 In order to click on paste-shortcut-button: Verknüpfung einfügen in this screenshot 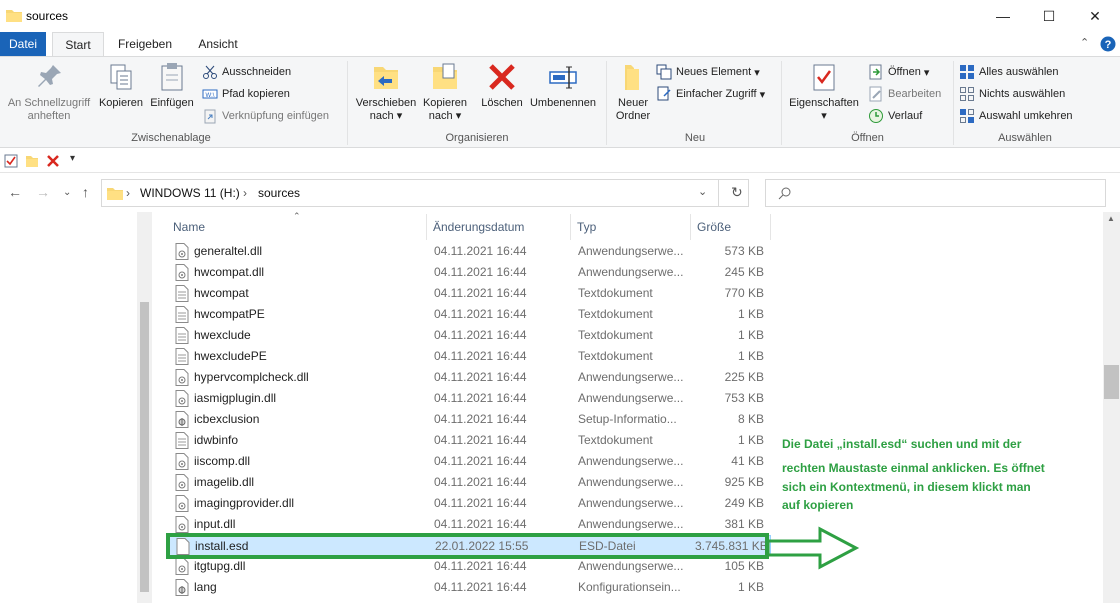, I will do `click(265, 116)`.